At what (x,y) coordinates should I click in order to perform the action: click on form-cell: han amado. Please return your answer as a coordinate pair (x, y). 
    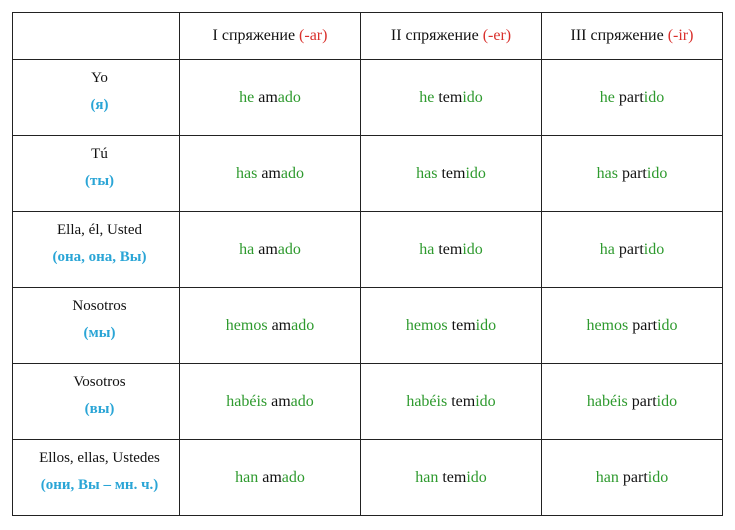
    Looking at the image, I should click on (270, 477).